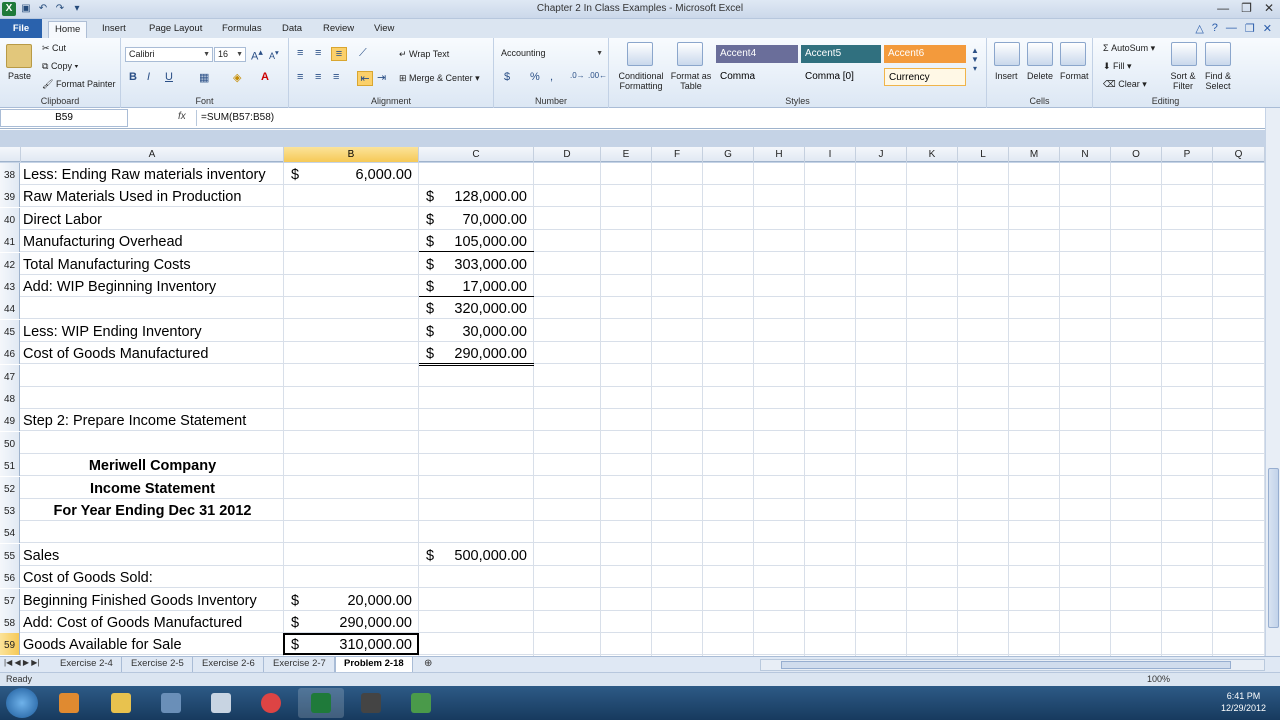  I want to click on tab-file: File, so click(21, 28).